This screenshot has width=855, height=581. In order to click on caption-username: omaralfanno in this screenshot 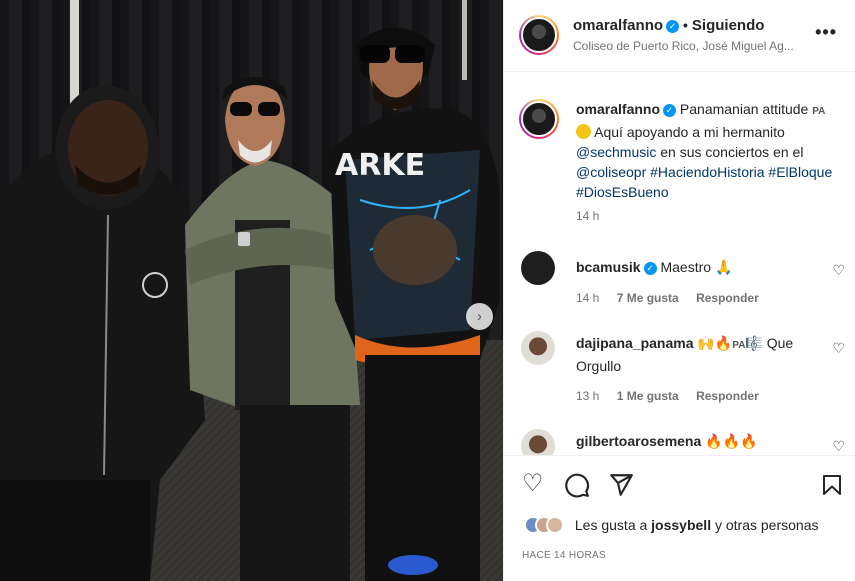, I will do `click(618, 109)`.